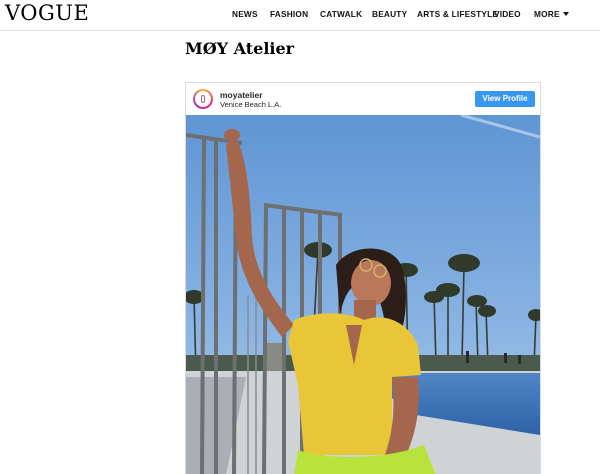 The width and height of the screenshot is (600, 474). What do you see at coordinates (505, 99) in the screenshot?
I see `view-profile-button: View Profile` at bounding box center [505, 99].